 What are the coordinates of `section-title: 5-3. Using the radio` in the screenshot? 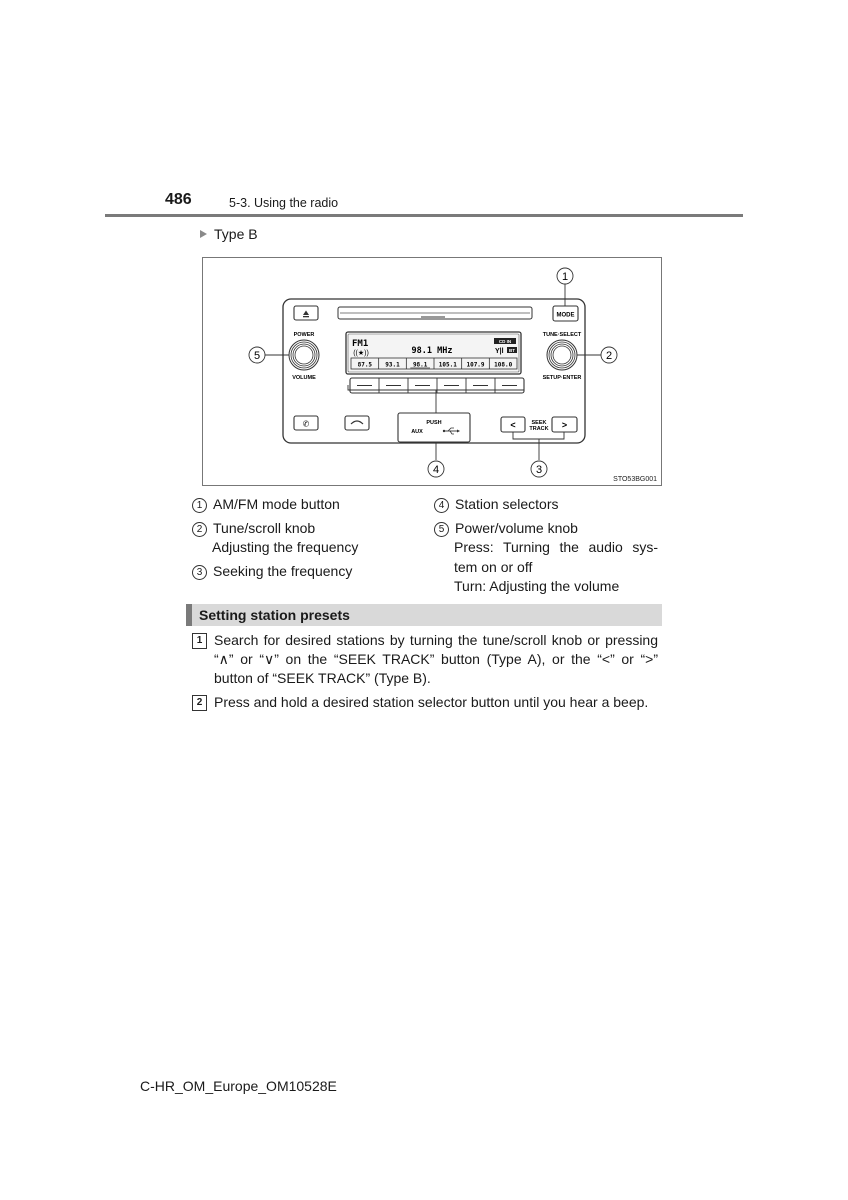 It's located at (284, 203).